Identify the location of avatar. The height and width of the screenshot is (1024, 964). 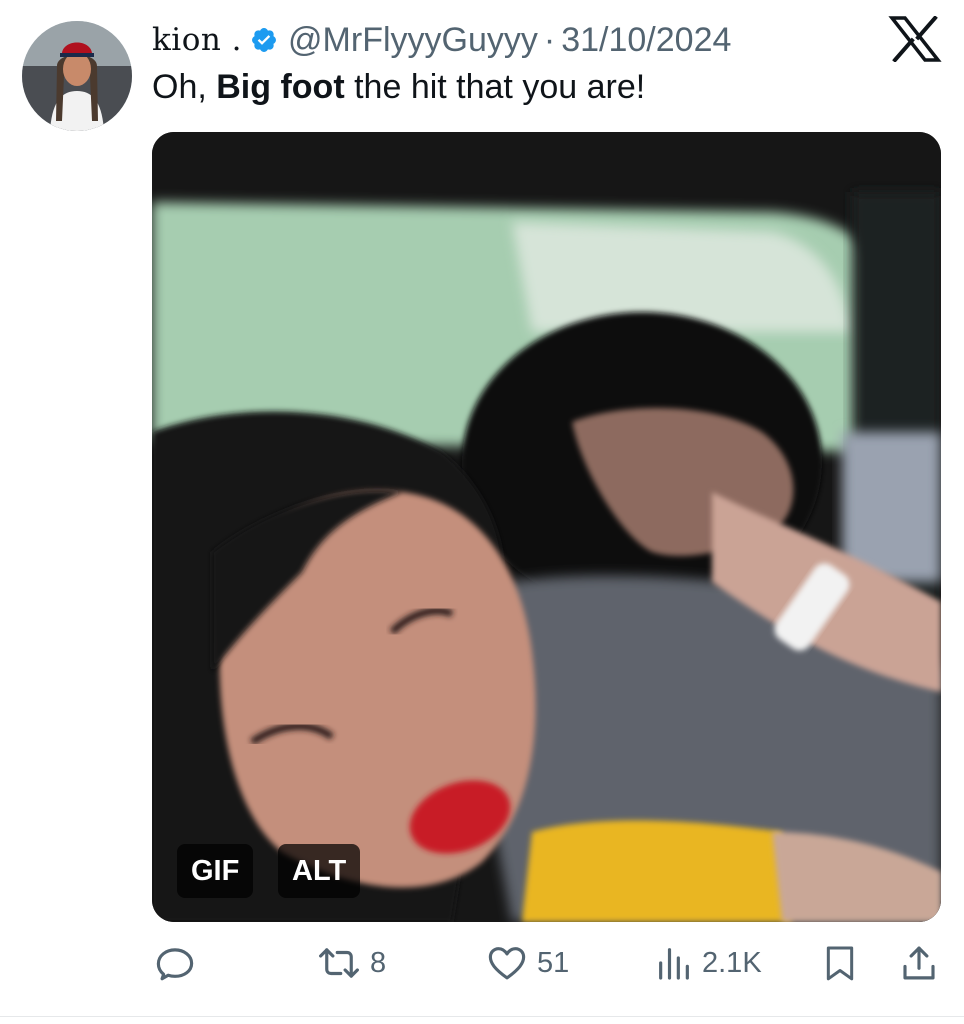
(77, 76).